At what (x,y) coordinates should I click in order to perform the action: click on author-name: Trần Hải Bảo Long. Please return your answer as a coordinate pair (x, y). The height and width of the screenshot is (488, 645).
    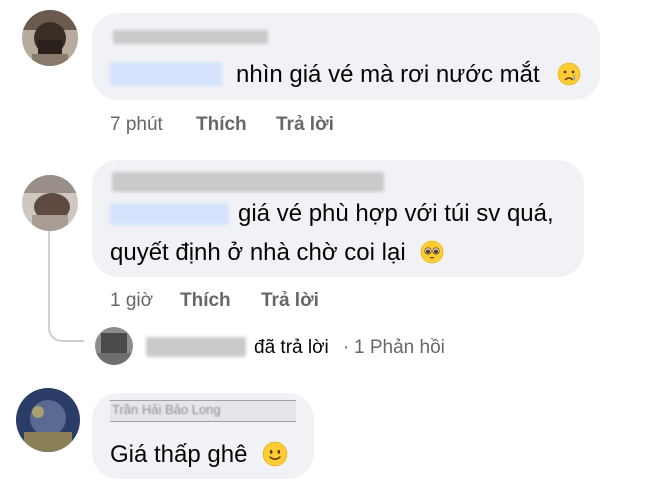
    Looking at the image, I should click on (166, 409).